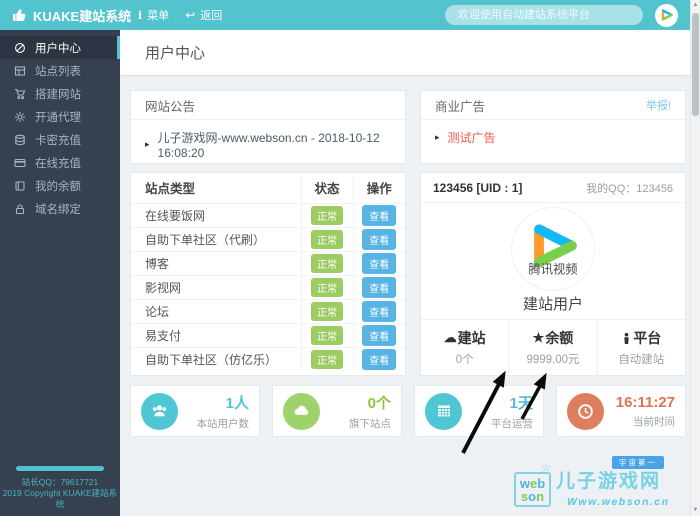 This screenshot has width=700, height=516. Describe the element at coordinates (695, 510) in the screenshot. I see `scroll-down-arrow-icon: ▼` at that location.